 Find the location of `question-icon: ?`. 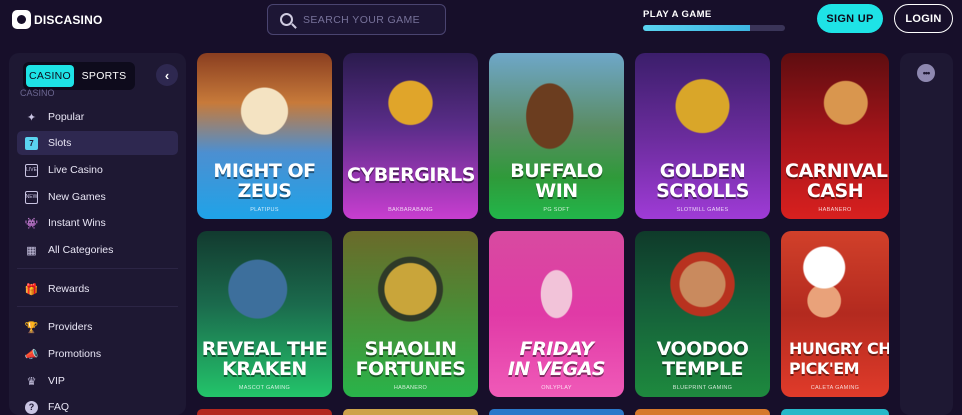

question-icon: ? is located at coordinates (31, 407).